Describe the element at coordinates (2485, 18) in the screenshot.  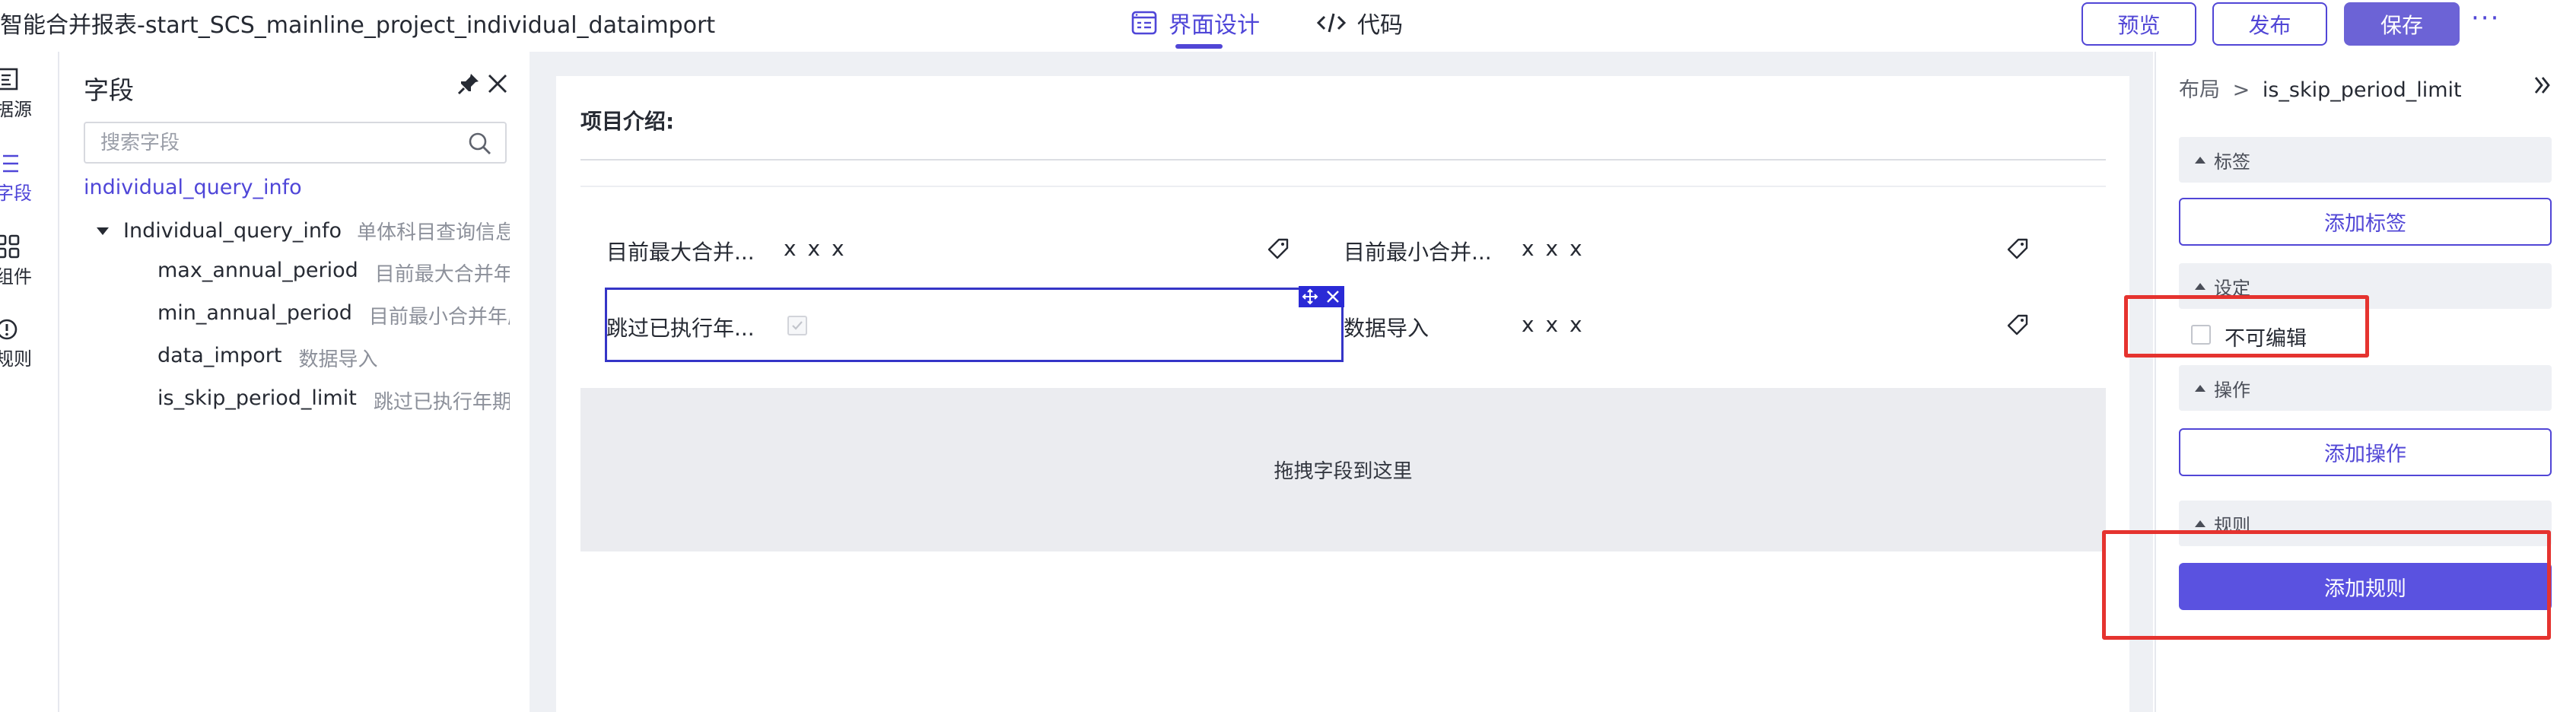
I see `more-options-button: ···` at that location.